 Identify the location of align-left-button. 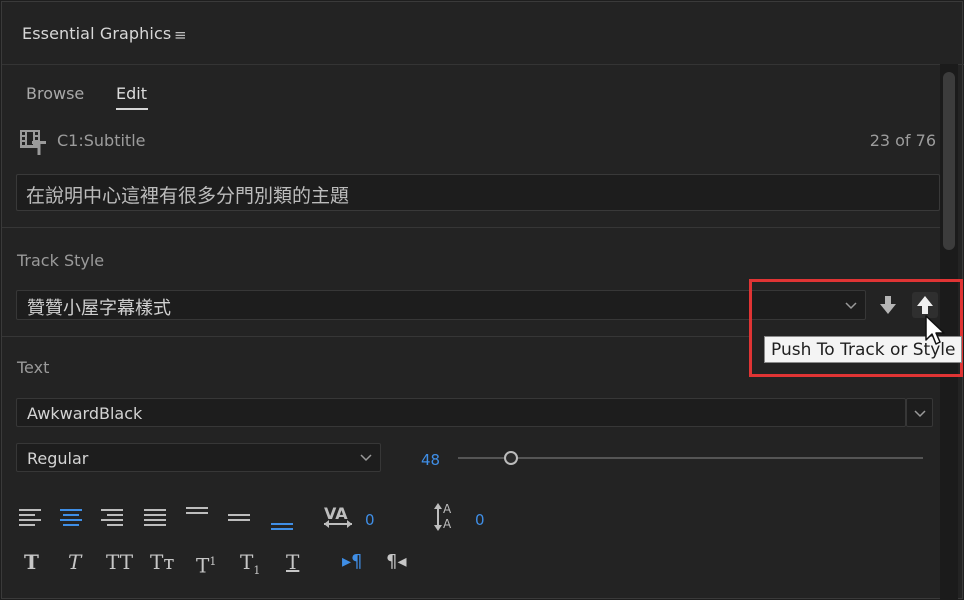
(30, 518).